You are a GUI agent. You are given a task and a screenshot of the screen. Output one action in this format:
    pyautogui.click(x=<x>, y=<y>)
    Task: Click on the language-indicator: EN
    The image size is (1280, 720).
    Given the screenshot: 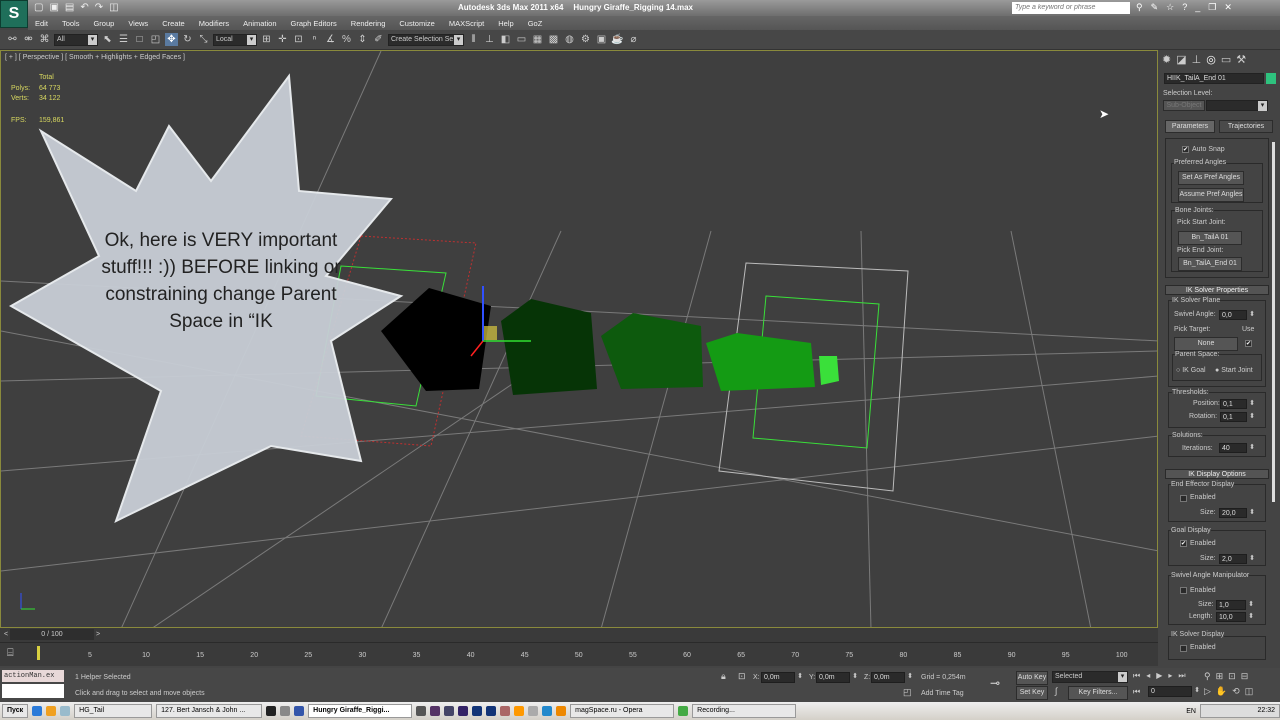 What is the action you would take?
    pyautogui.click(x=1191, y=711)
    